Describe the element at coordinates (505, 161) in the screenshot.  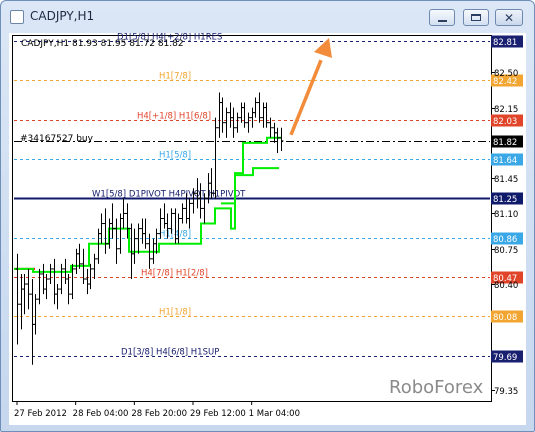
I see `price-tag-4: 81.64` at that location.